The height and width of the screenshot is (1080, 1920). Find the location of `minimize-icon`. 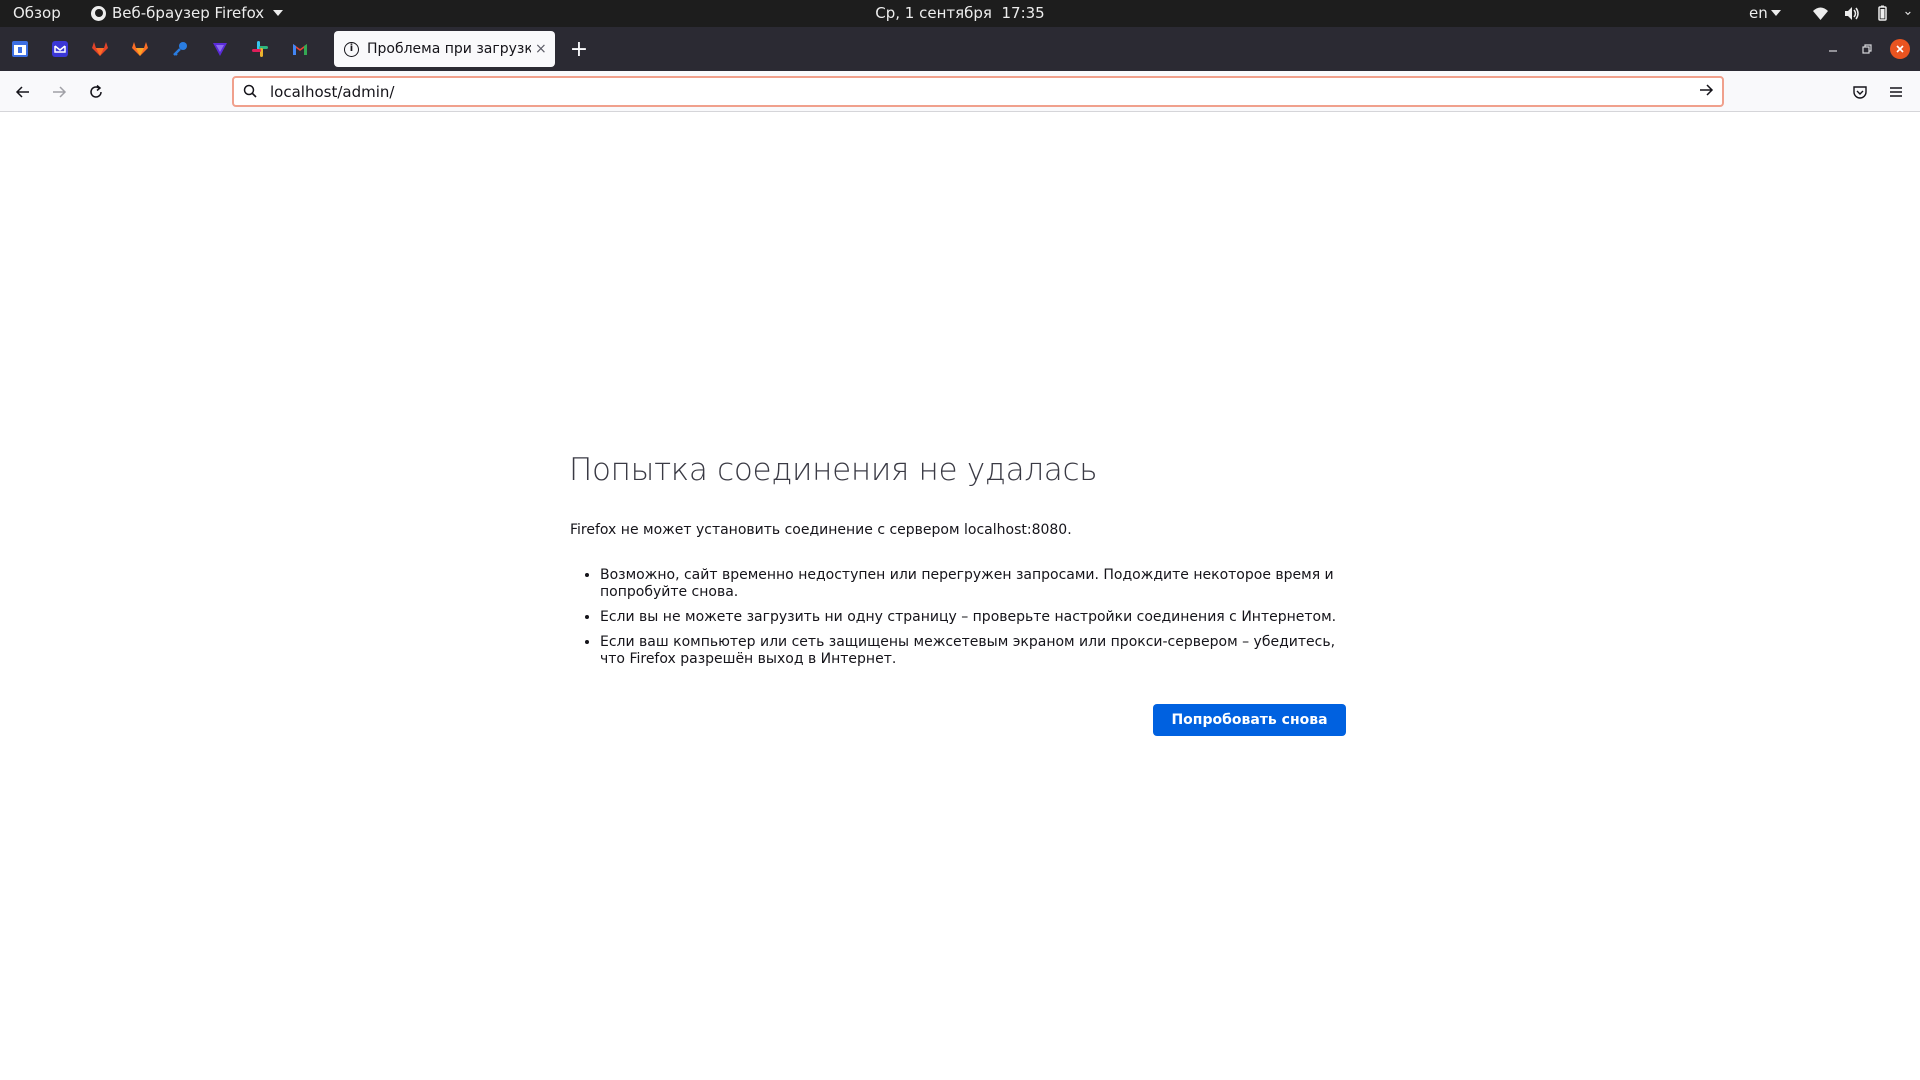

minimize-icon is located at coordinates (1833, 51).